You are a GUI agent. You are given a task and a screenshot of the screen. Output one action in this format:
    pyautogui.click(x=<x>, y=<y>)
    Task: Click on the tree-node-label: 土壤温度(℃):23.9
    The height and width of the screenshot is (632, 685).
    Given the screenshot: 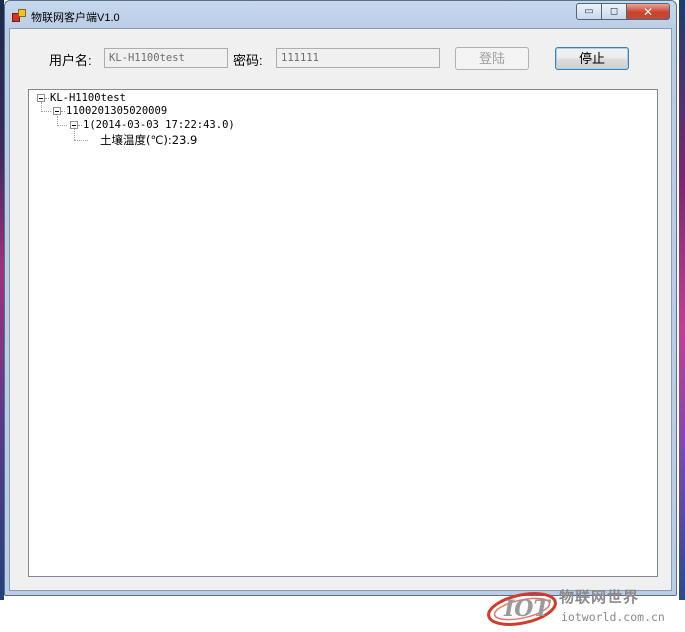 What is the action you would take?
    pyautogui.click(x=149, y=140)
    